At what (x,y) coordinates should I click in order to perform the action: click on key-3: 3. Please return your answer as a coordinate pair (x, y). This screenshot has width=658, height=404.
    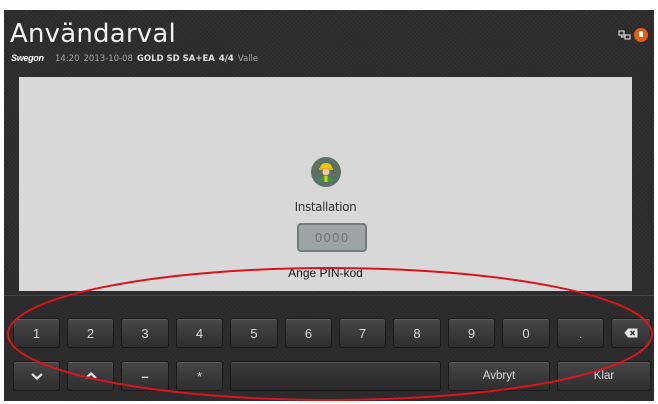
    Looking at the image, I should click on (145, 333).